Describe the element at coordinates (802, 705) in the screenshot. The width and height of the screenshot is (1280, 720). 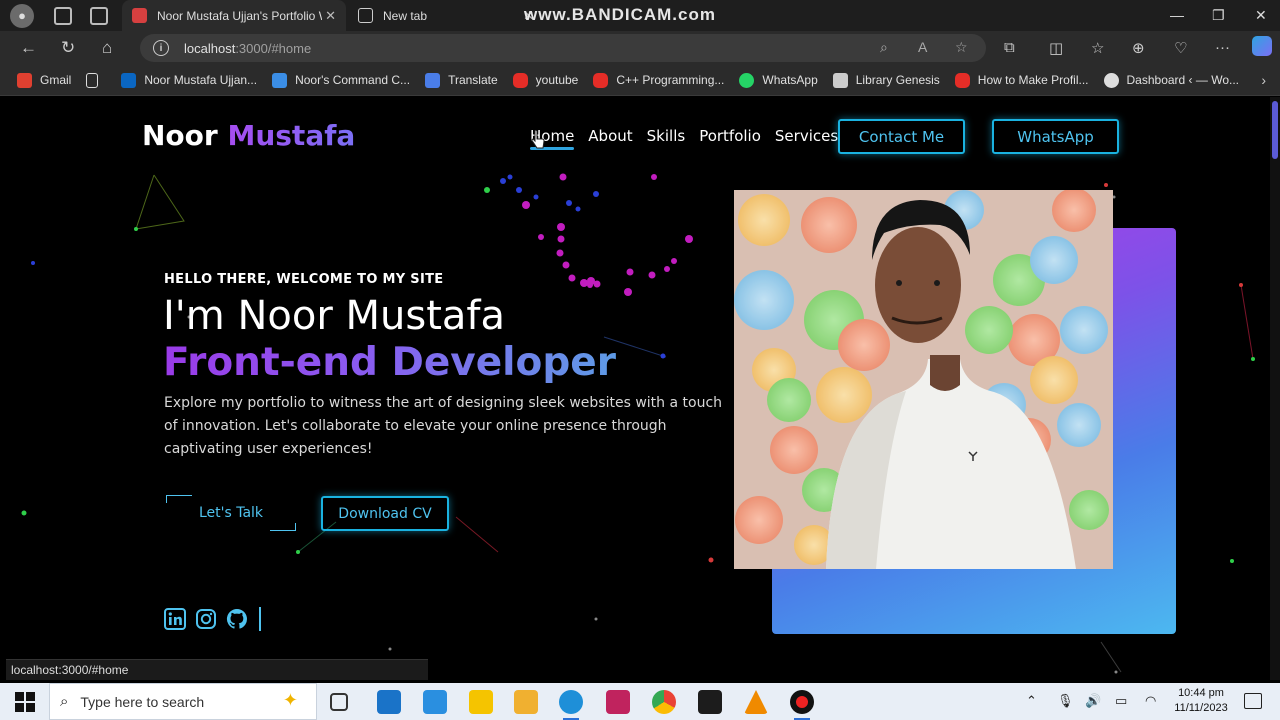
I see `bandicam-icon` at that location.